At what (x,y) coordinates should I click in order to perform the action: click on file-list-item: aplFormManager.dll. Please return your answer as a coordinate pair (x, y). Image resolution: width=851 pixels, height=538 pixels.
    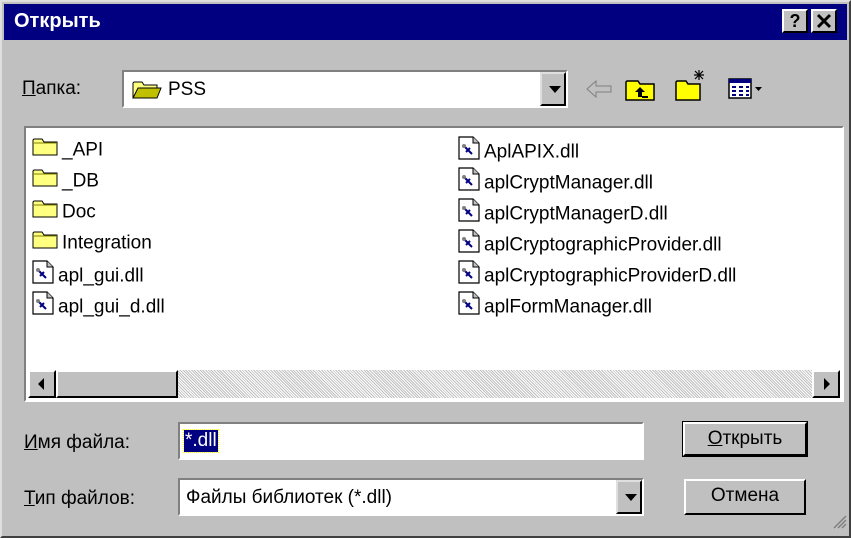
    Looking at the image, I should click on (555, 305).